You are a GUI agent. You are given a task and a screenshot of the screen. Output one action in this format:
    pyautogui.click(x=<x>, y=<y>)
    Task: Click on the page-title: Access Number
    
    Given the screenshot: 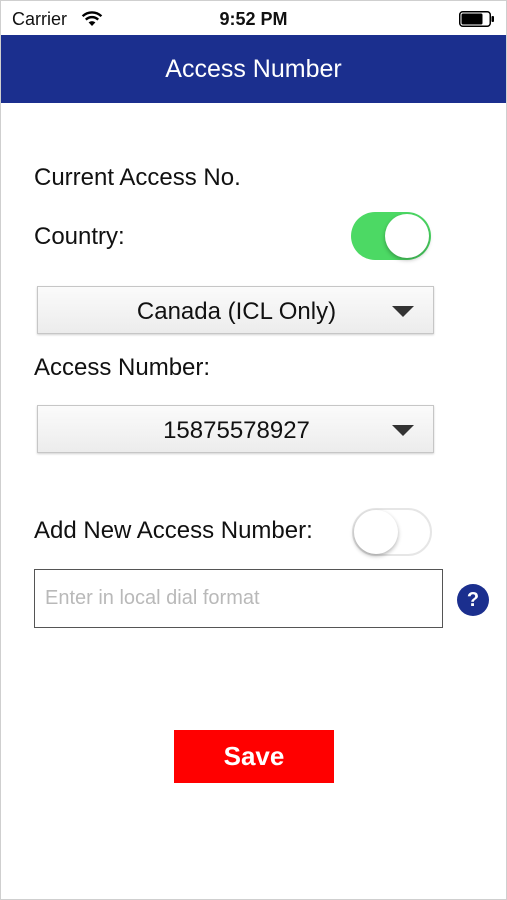 What is the action you would take?
    pyautogui.click(x=253, y=69)
    